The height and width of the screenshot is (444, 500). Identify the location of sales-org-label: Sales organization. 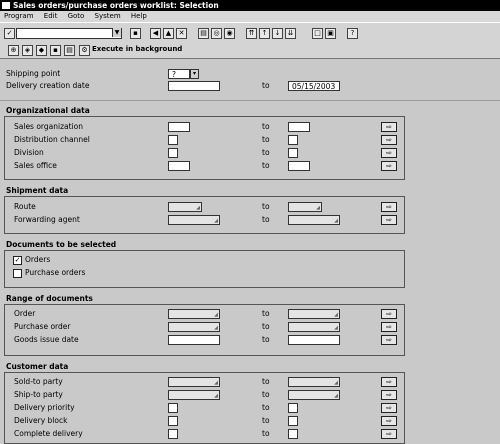
(48, 126).